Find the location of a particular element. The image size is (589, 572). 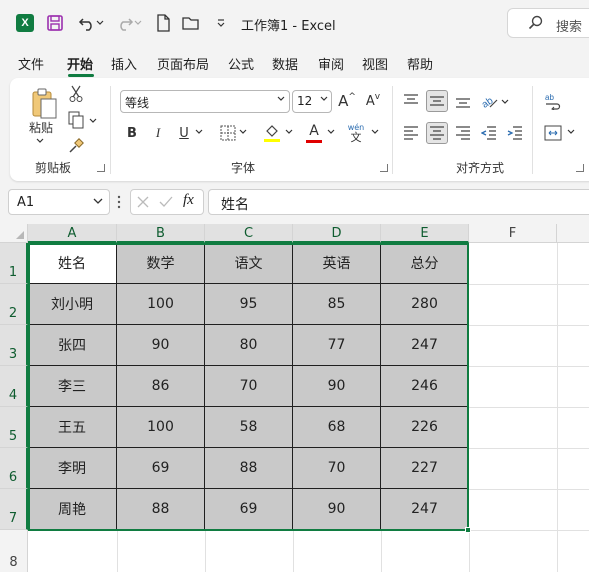

cell-d1: 英语 is located at coordinates (337, 263).